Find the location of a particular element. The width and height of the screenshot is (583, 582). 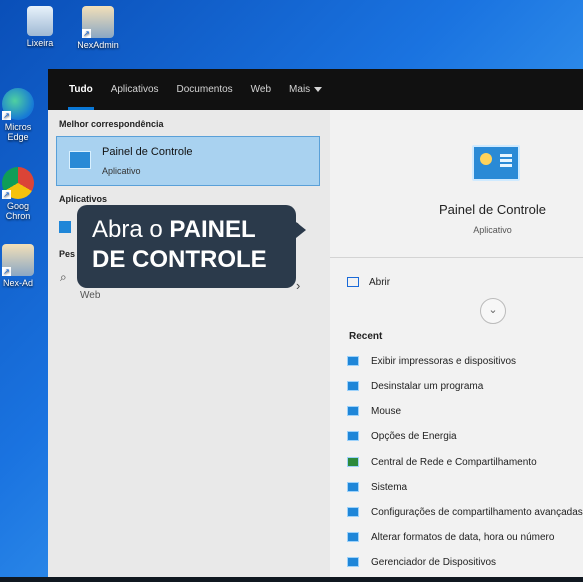

tab-documentos: Documentos is located at coordinates (205, 89).